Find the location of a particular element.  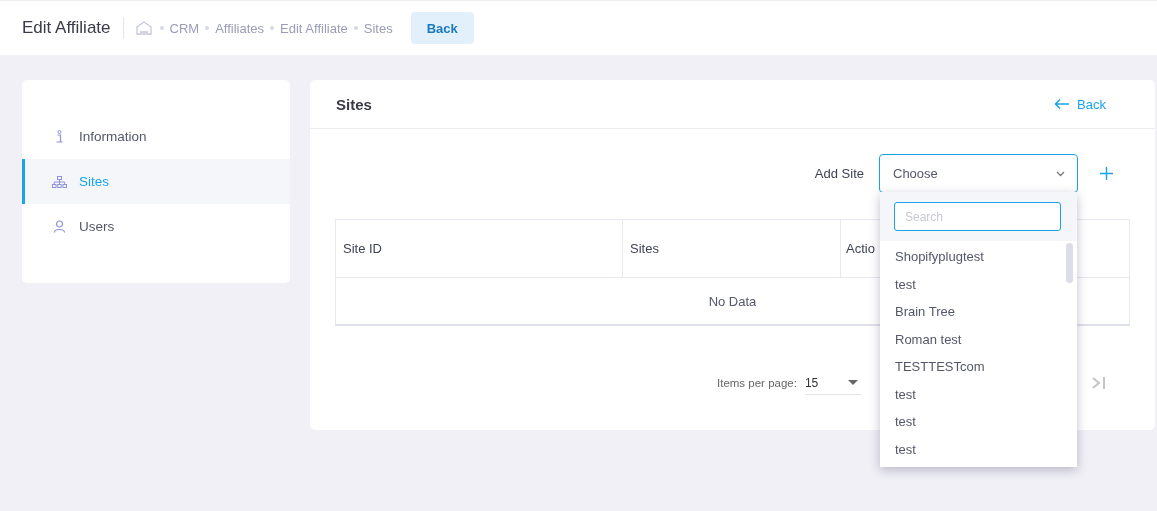

user-icon is located at coordinates (59, 226).